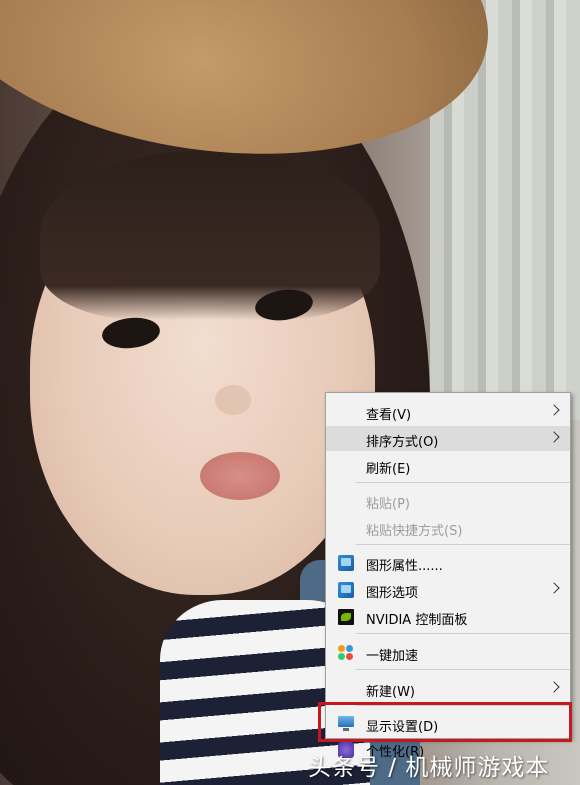 This screenshot has height=785, width=580. What do you see at coordinates (346, 617) in the screenshot?
I see `nvidia-icon` at bounding box center [346, 617].